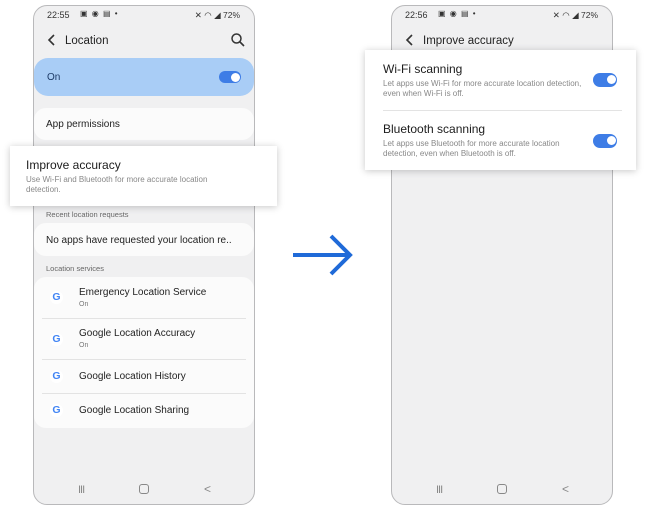  I want to click on list-item-location-sharing: G Google Location Sharing, so click(144, 411).